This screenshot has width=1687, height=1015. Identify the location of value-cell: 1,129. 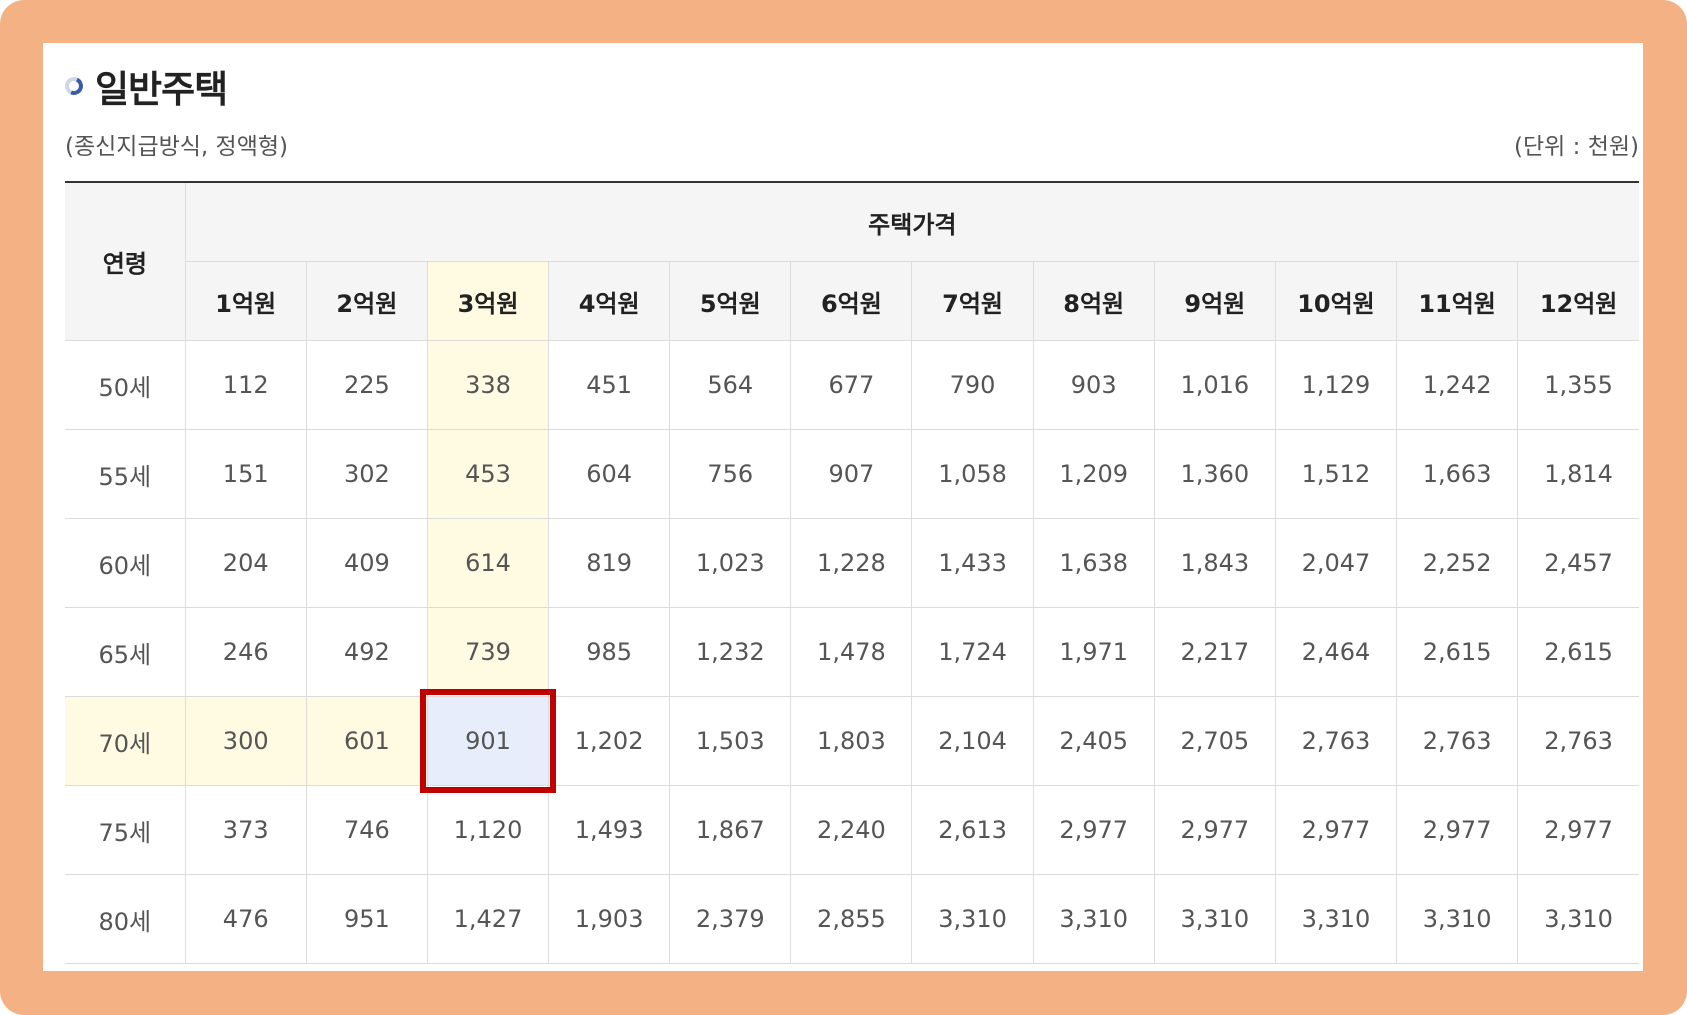
(1336, 385).